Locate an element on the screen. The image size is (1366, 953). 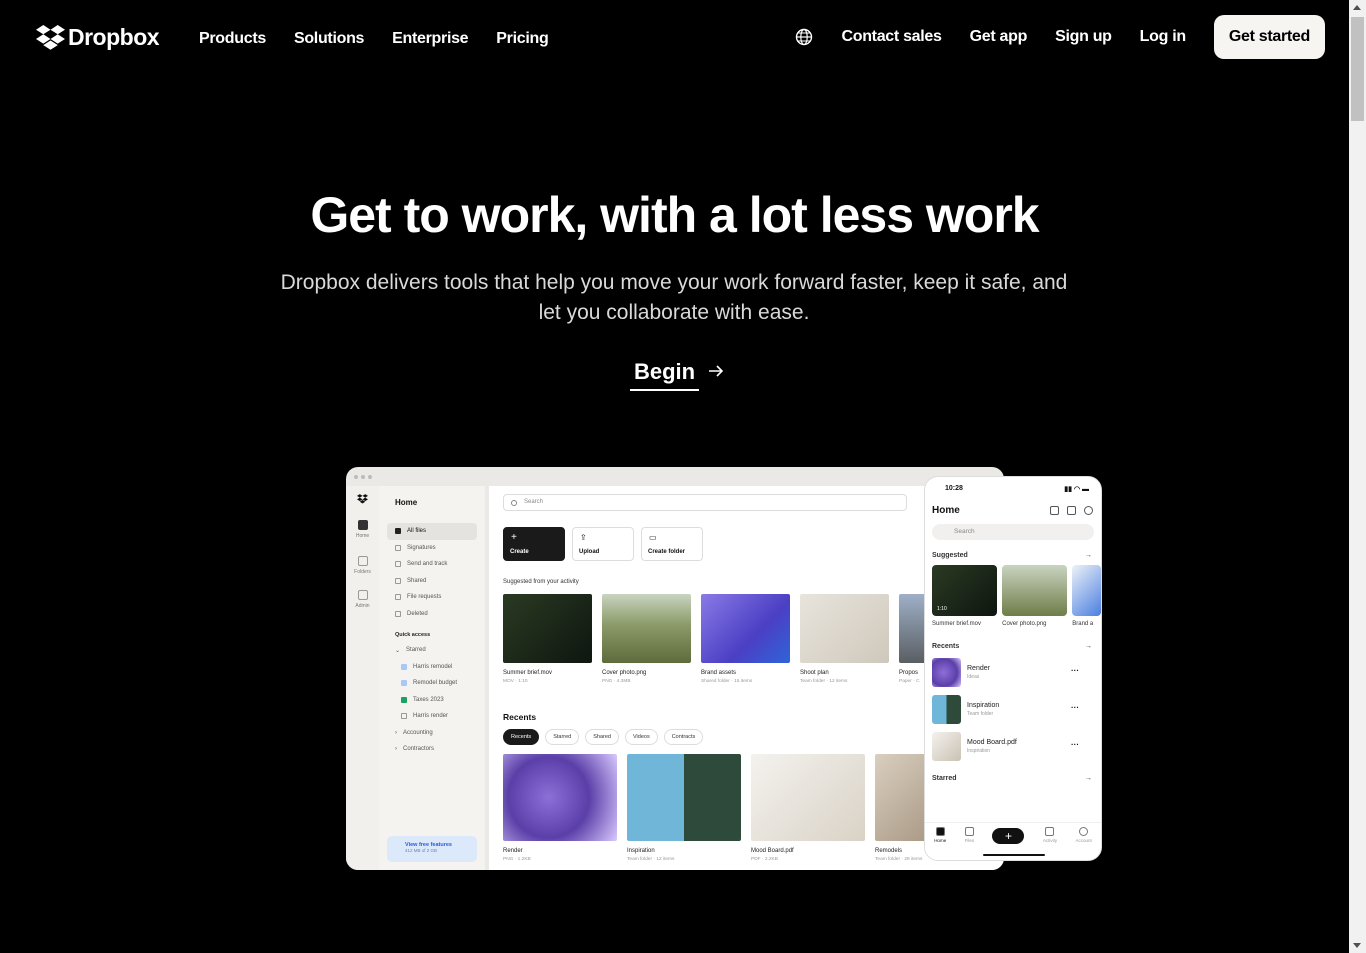
free-features-banner: View free features 412 MB of 2 GB is located at coordinates (432, 849).